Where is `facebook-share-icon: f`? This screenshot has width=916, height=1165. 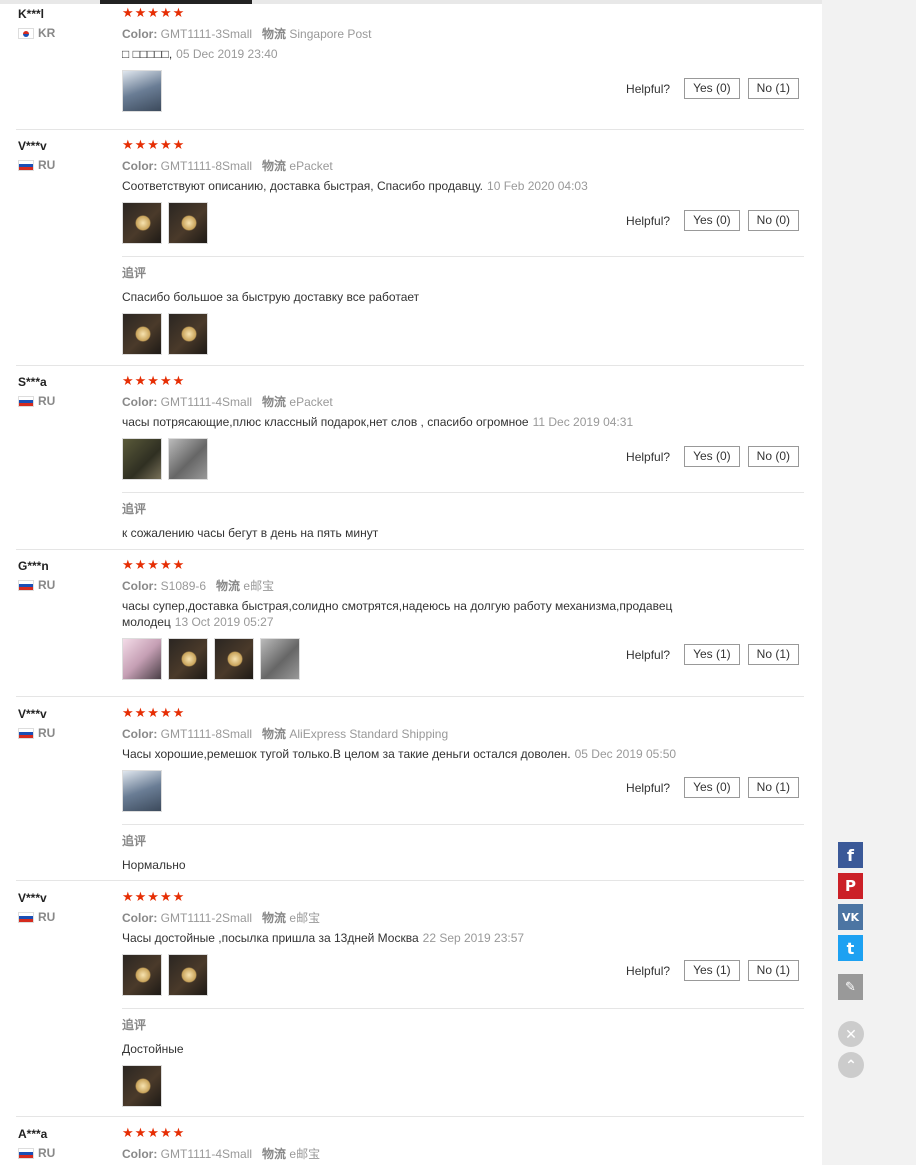
facebook-share-icon: f is located at coordinates (850, 855).